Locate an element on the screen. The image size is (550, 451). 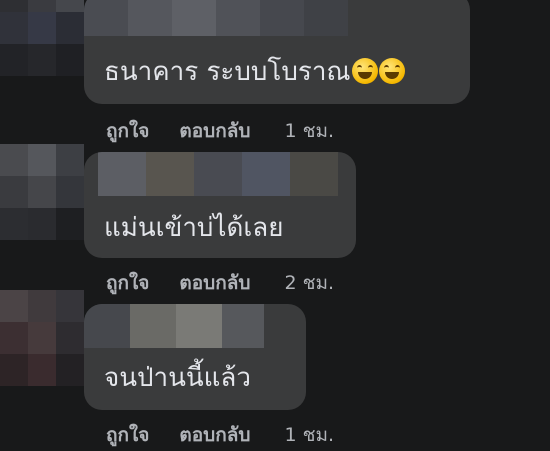
comment-bubble: แม่นเข้าบ่ได้เลย is located at coordinates (220, 205).